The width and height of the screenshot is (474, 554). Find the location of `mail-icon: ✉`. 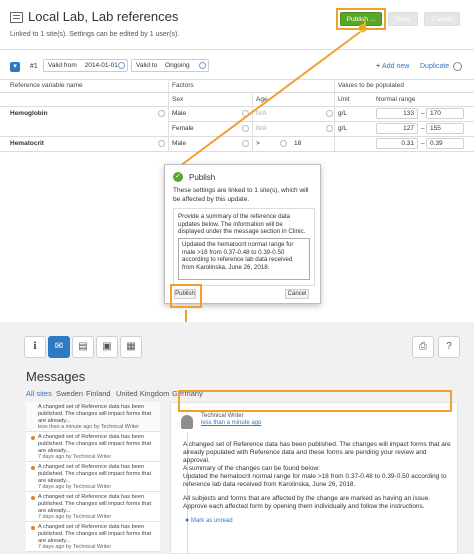

mail-icon: ✉ is located at coordinates (59, 347).